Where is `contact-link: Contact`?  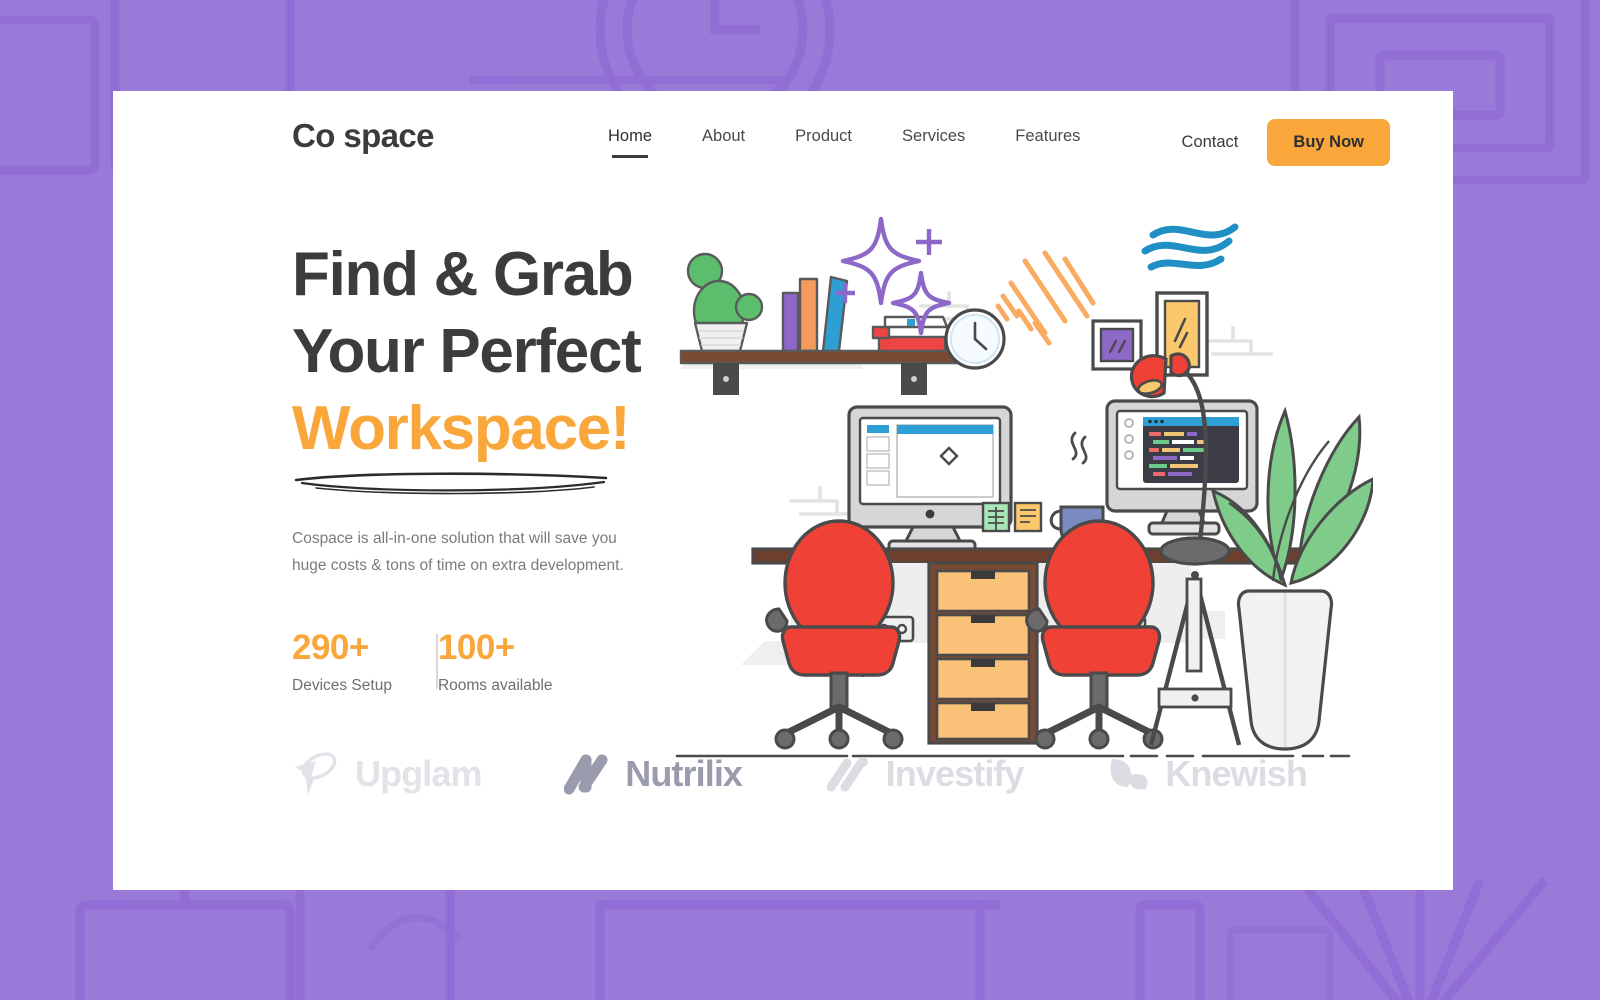 contact-link: Contact is located at coordinates (1210, 142).